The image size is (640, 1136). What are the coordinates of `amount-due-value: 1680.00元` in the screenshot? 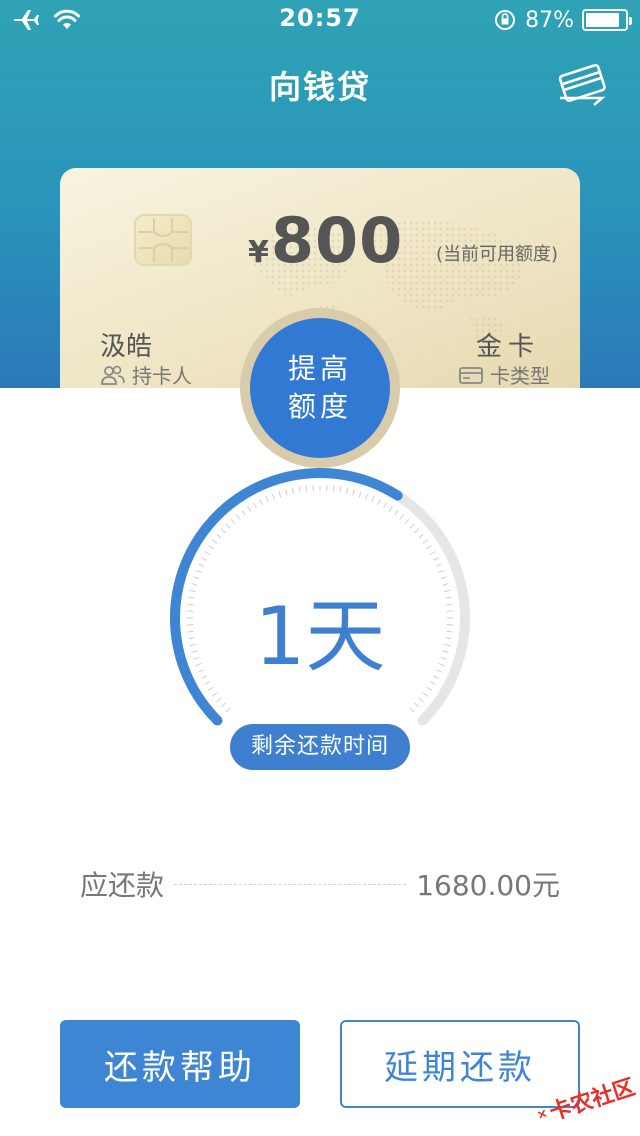 It's located at (488, 885).